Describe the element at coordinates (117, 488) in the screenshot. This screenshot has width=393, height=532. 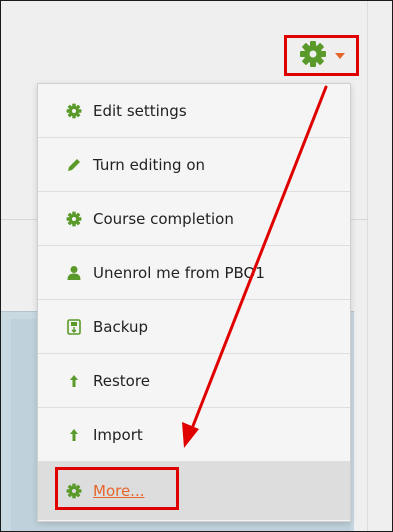
I see `highlight-box-more` at that location.